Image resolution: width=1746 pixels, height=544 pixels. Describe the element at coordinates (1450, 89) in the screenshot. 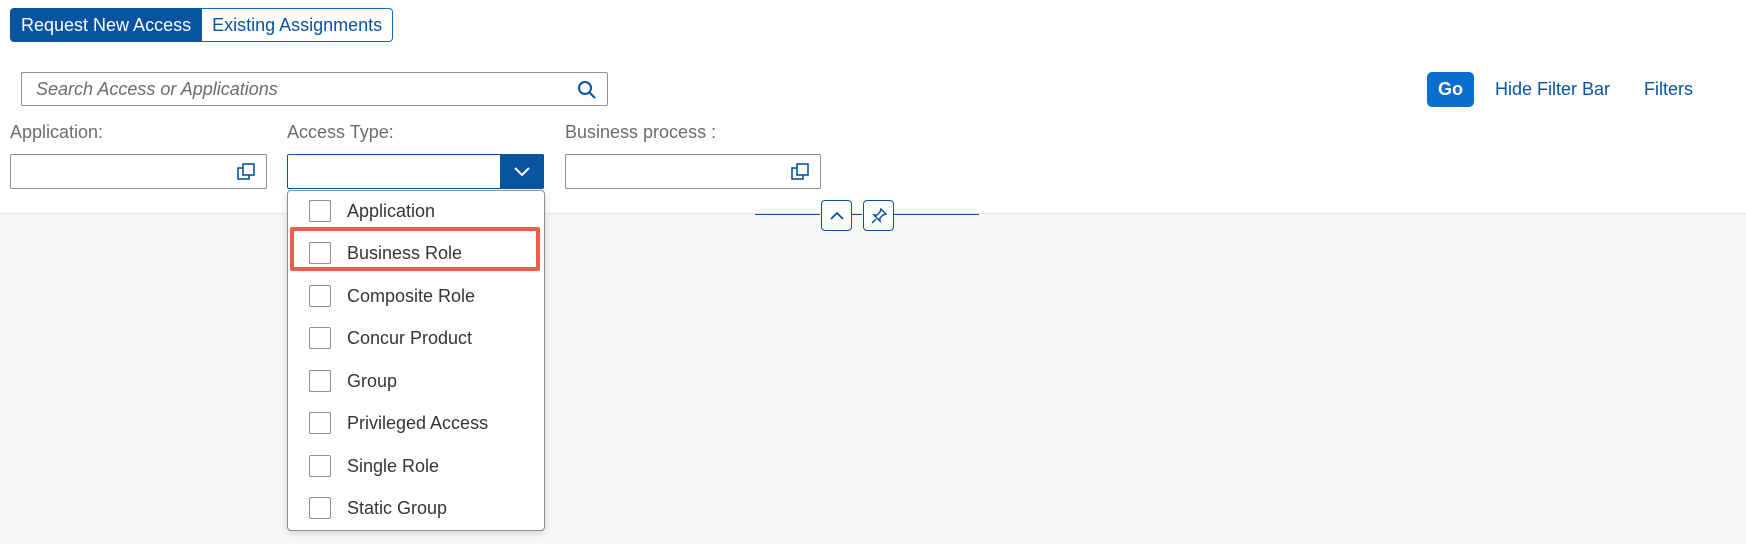

I see `go-button: Go` at that location.